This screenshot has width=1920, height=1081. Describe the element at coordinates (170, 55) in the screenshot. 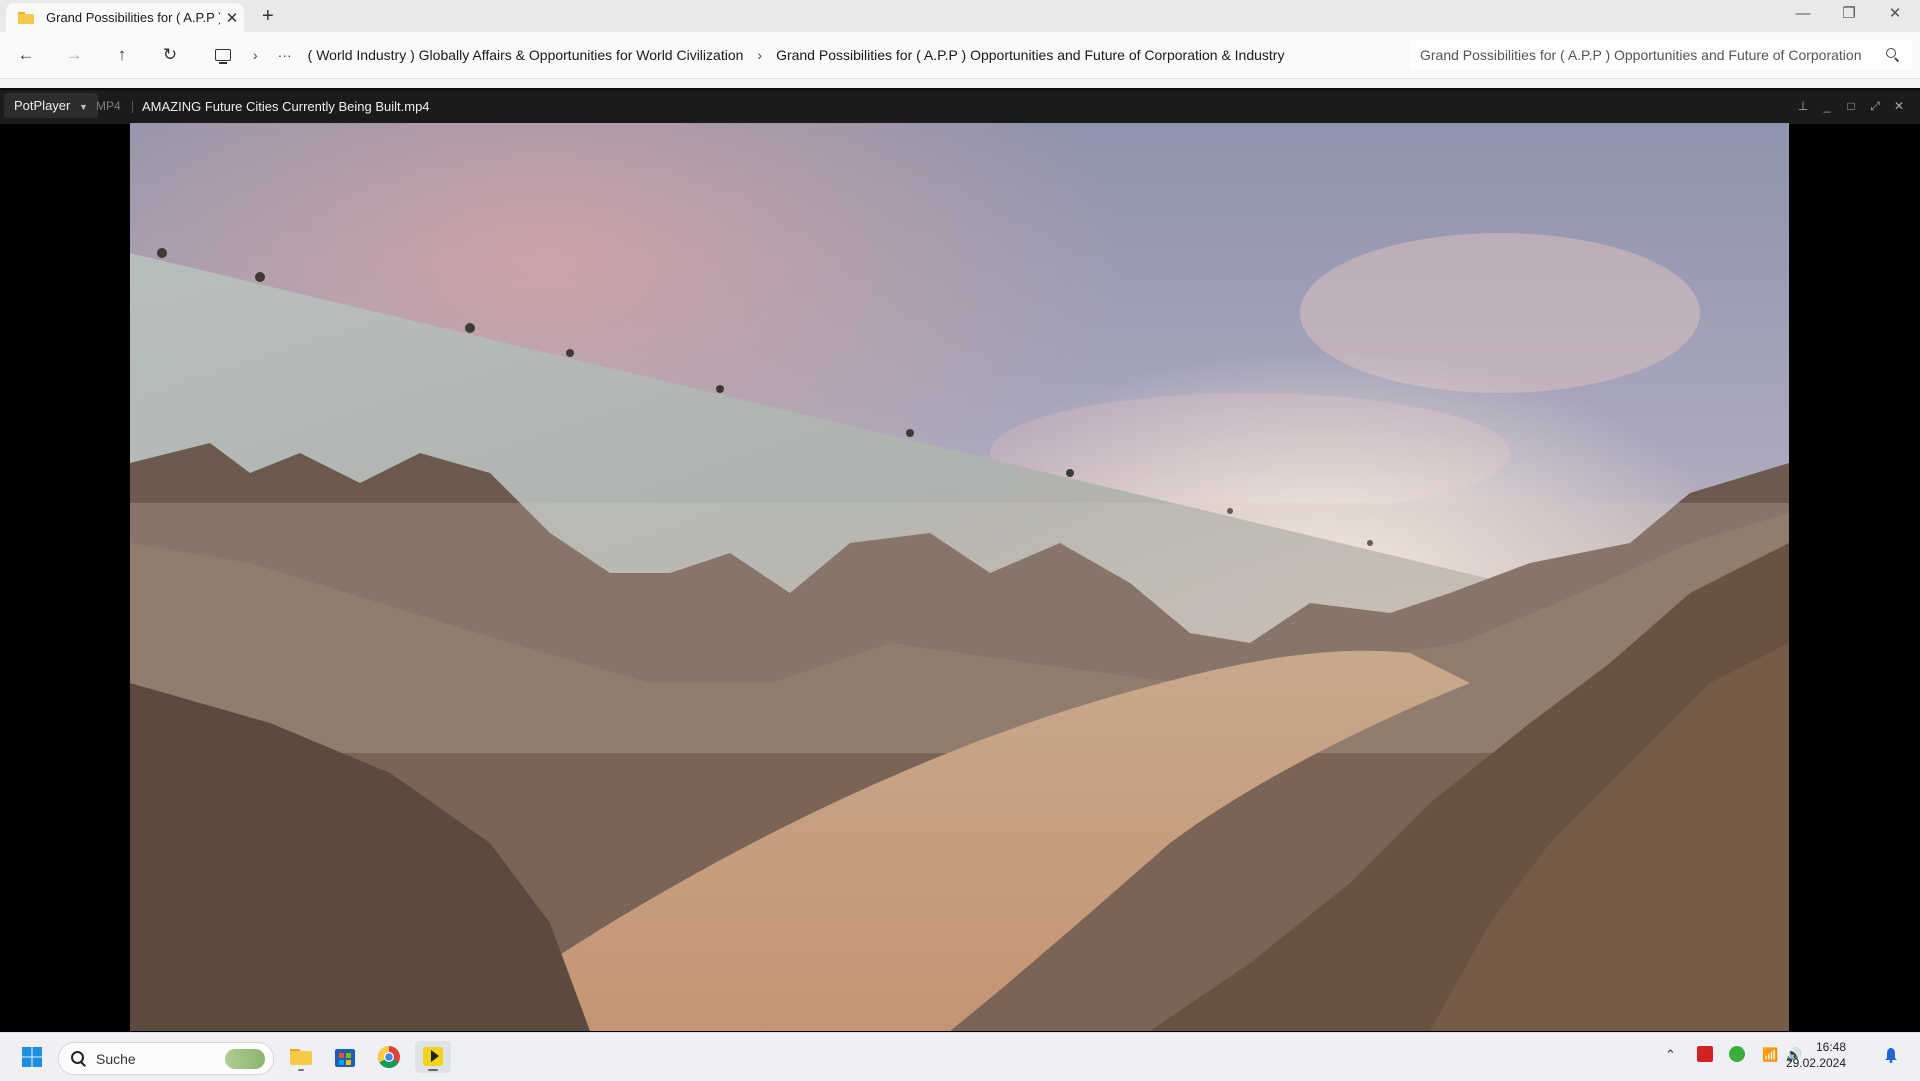

I see `refresh-icon: ↻` at that location.